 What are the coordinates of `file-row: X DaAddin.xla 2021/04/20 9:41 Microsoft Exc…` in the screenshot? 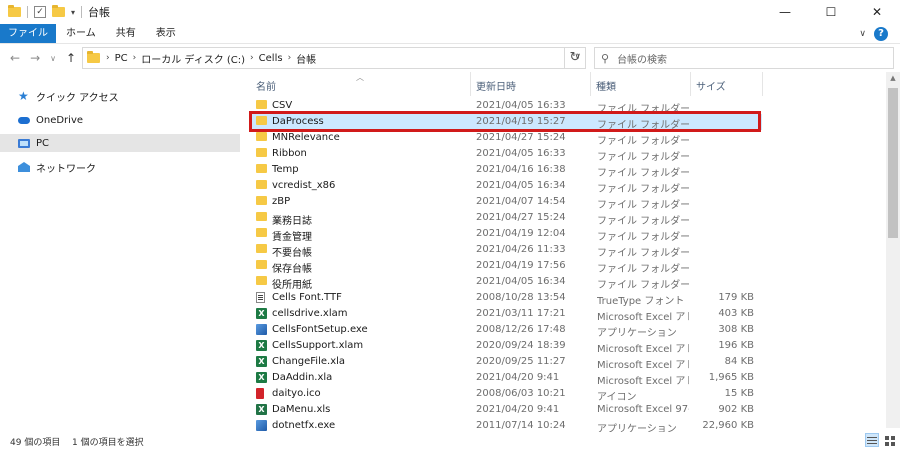 It's located at (506, 378).